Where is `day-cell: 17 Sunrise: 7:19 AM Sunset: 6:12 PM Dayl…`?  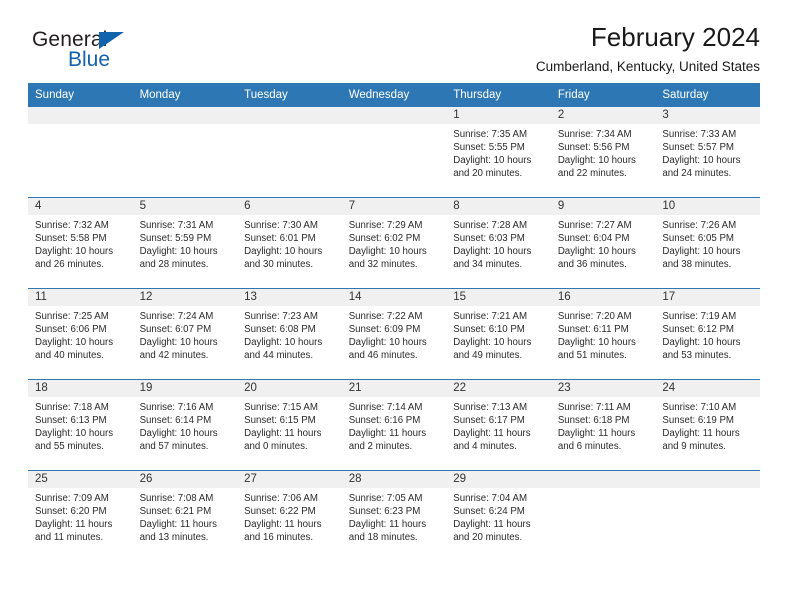 day-cell: 17 Sunrise: 7:19 AM Sunset: 6:12 PM Dayl… is located at coordinates (707, 334).